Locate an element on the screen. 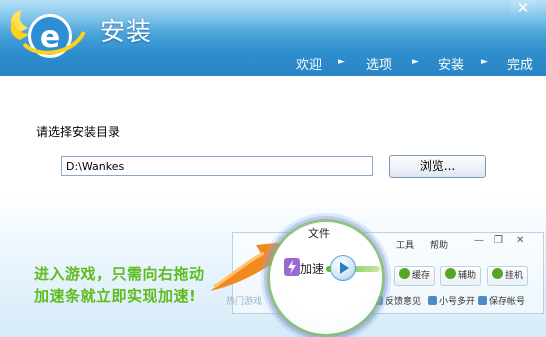 The image size is (546, 337). client-sub-multi: 小号多开 is located at coordinates (451, 300).